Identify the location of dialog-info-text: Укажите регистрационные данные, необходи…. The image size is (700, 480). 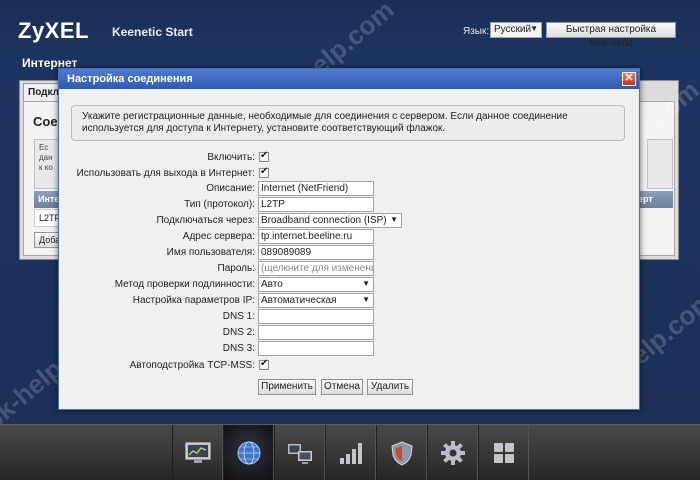
(348, 123).